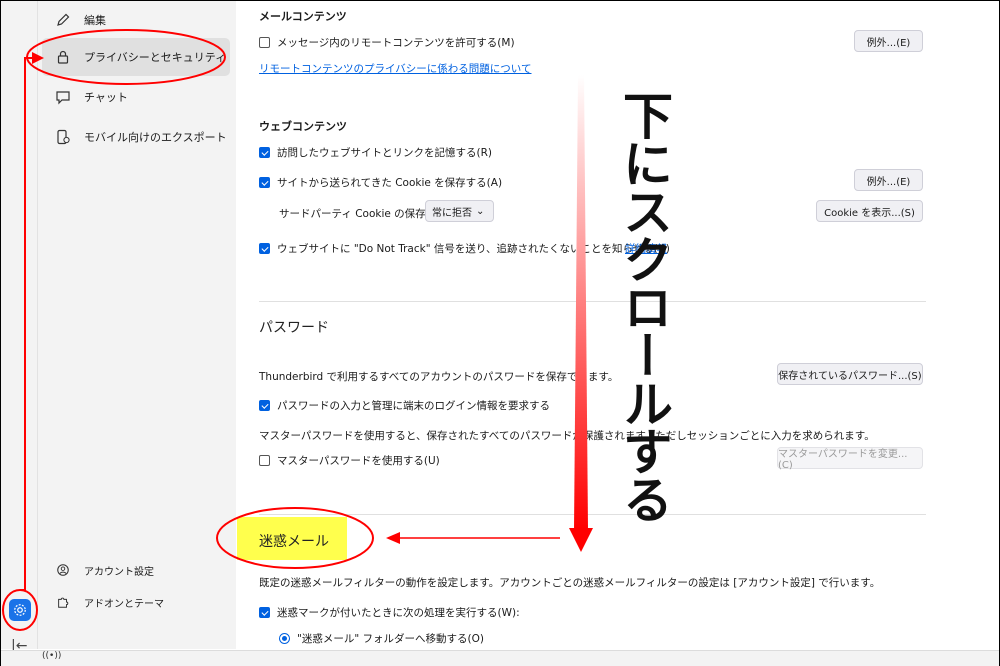 The image size is (1000, 666). What do you see at coordinates (581, 302) in the screenshot?
I see `annotation-scroll-arrow-shaft` at bounding box center [581, 302].